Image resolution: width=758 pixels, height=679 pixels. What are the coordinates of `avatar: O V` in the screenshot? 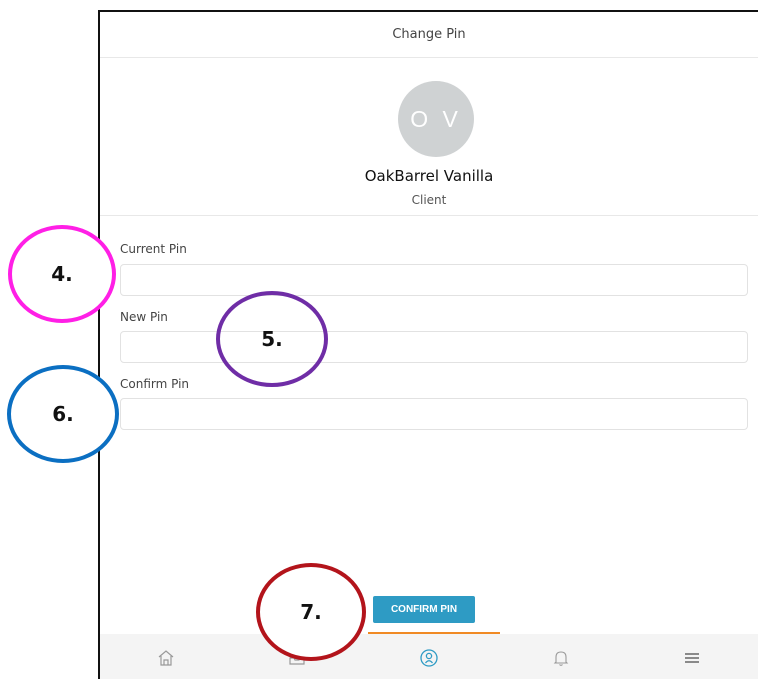 It's located at (436, 119).